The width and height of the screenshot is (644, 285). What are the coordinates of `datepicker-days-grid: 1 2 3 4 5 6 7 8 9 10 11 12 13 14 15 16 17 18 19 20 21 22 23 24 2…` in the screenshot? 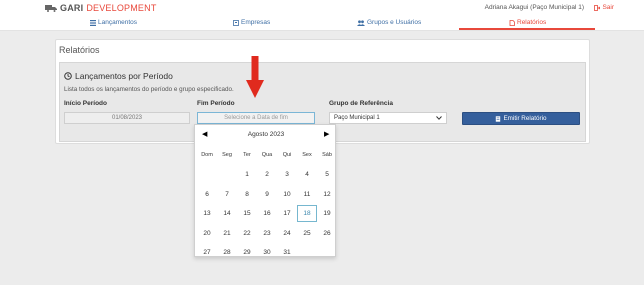 It's located at (267, 214).